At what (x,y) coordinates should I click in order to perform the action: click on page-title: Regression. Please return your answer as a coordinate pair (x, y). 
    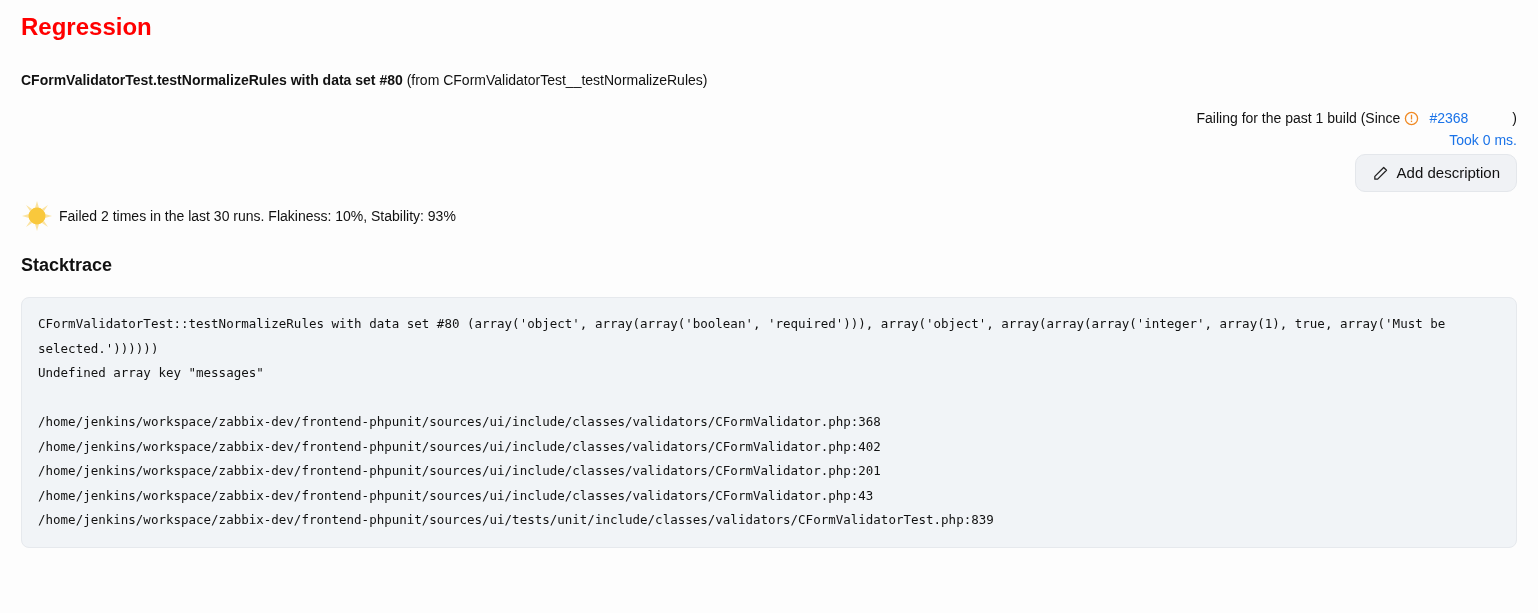
    Looking at the image, I should click on (86, 27).